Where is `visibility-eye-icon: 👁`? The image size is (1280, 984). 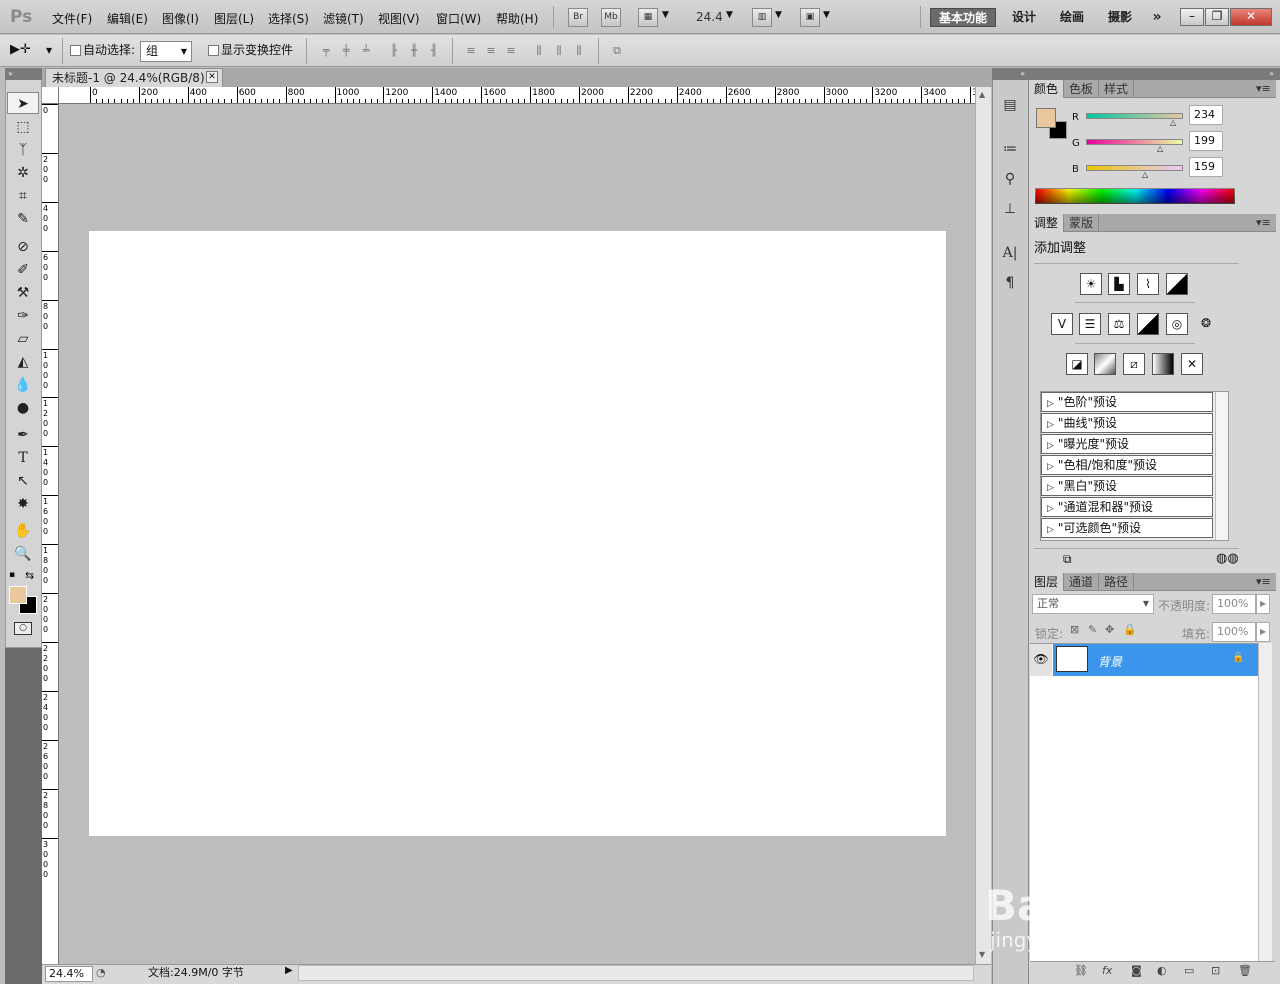
visibility-eye-icon: 👁 is located at coordinates (1041, 660).